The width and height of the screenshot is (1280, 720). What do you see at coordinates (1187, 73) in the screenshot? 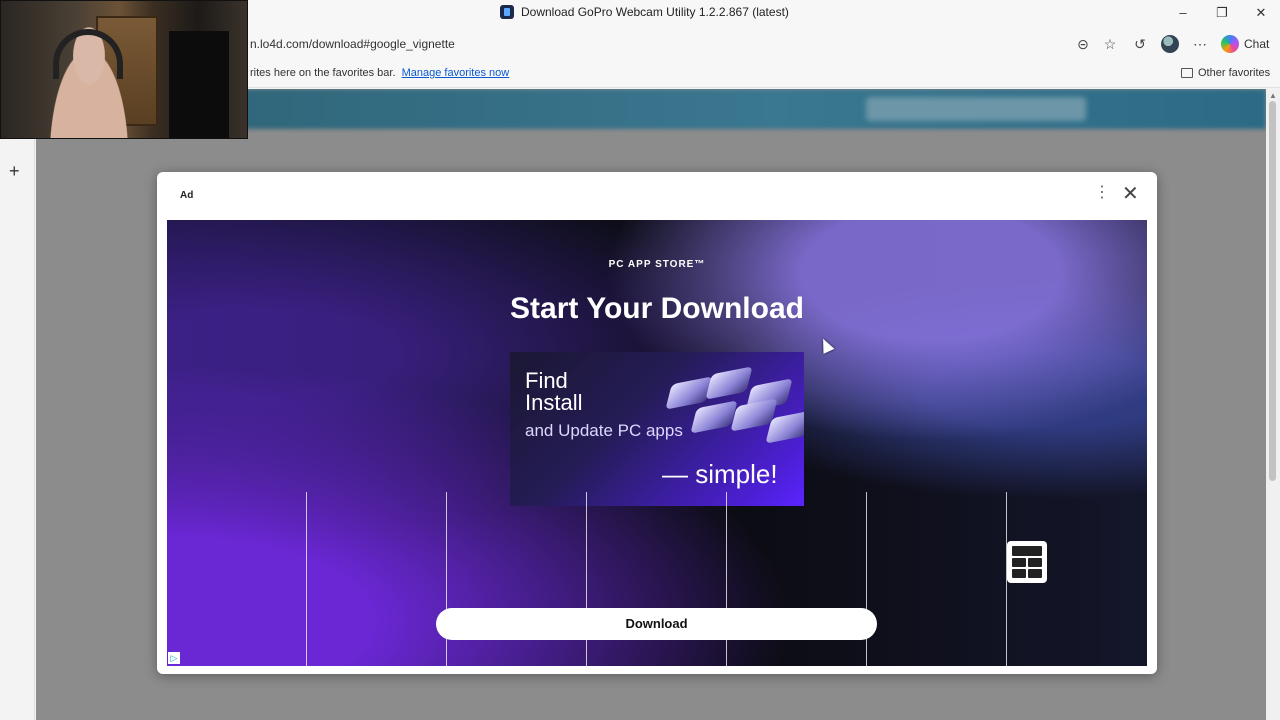
I see `folder-icon` at bounding box center [1187, 73].